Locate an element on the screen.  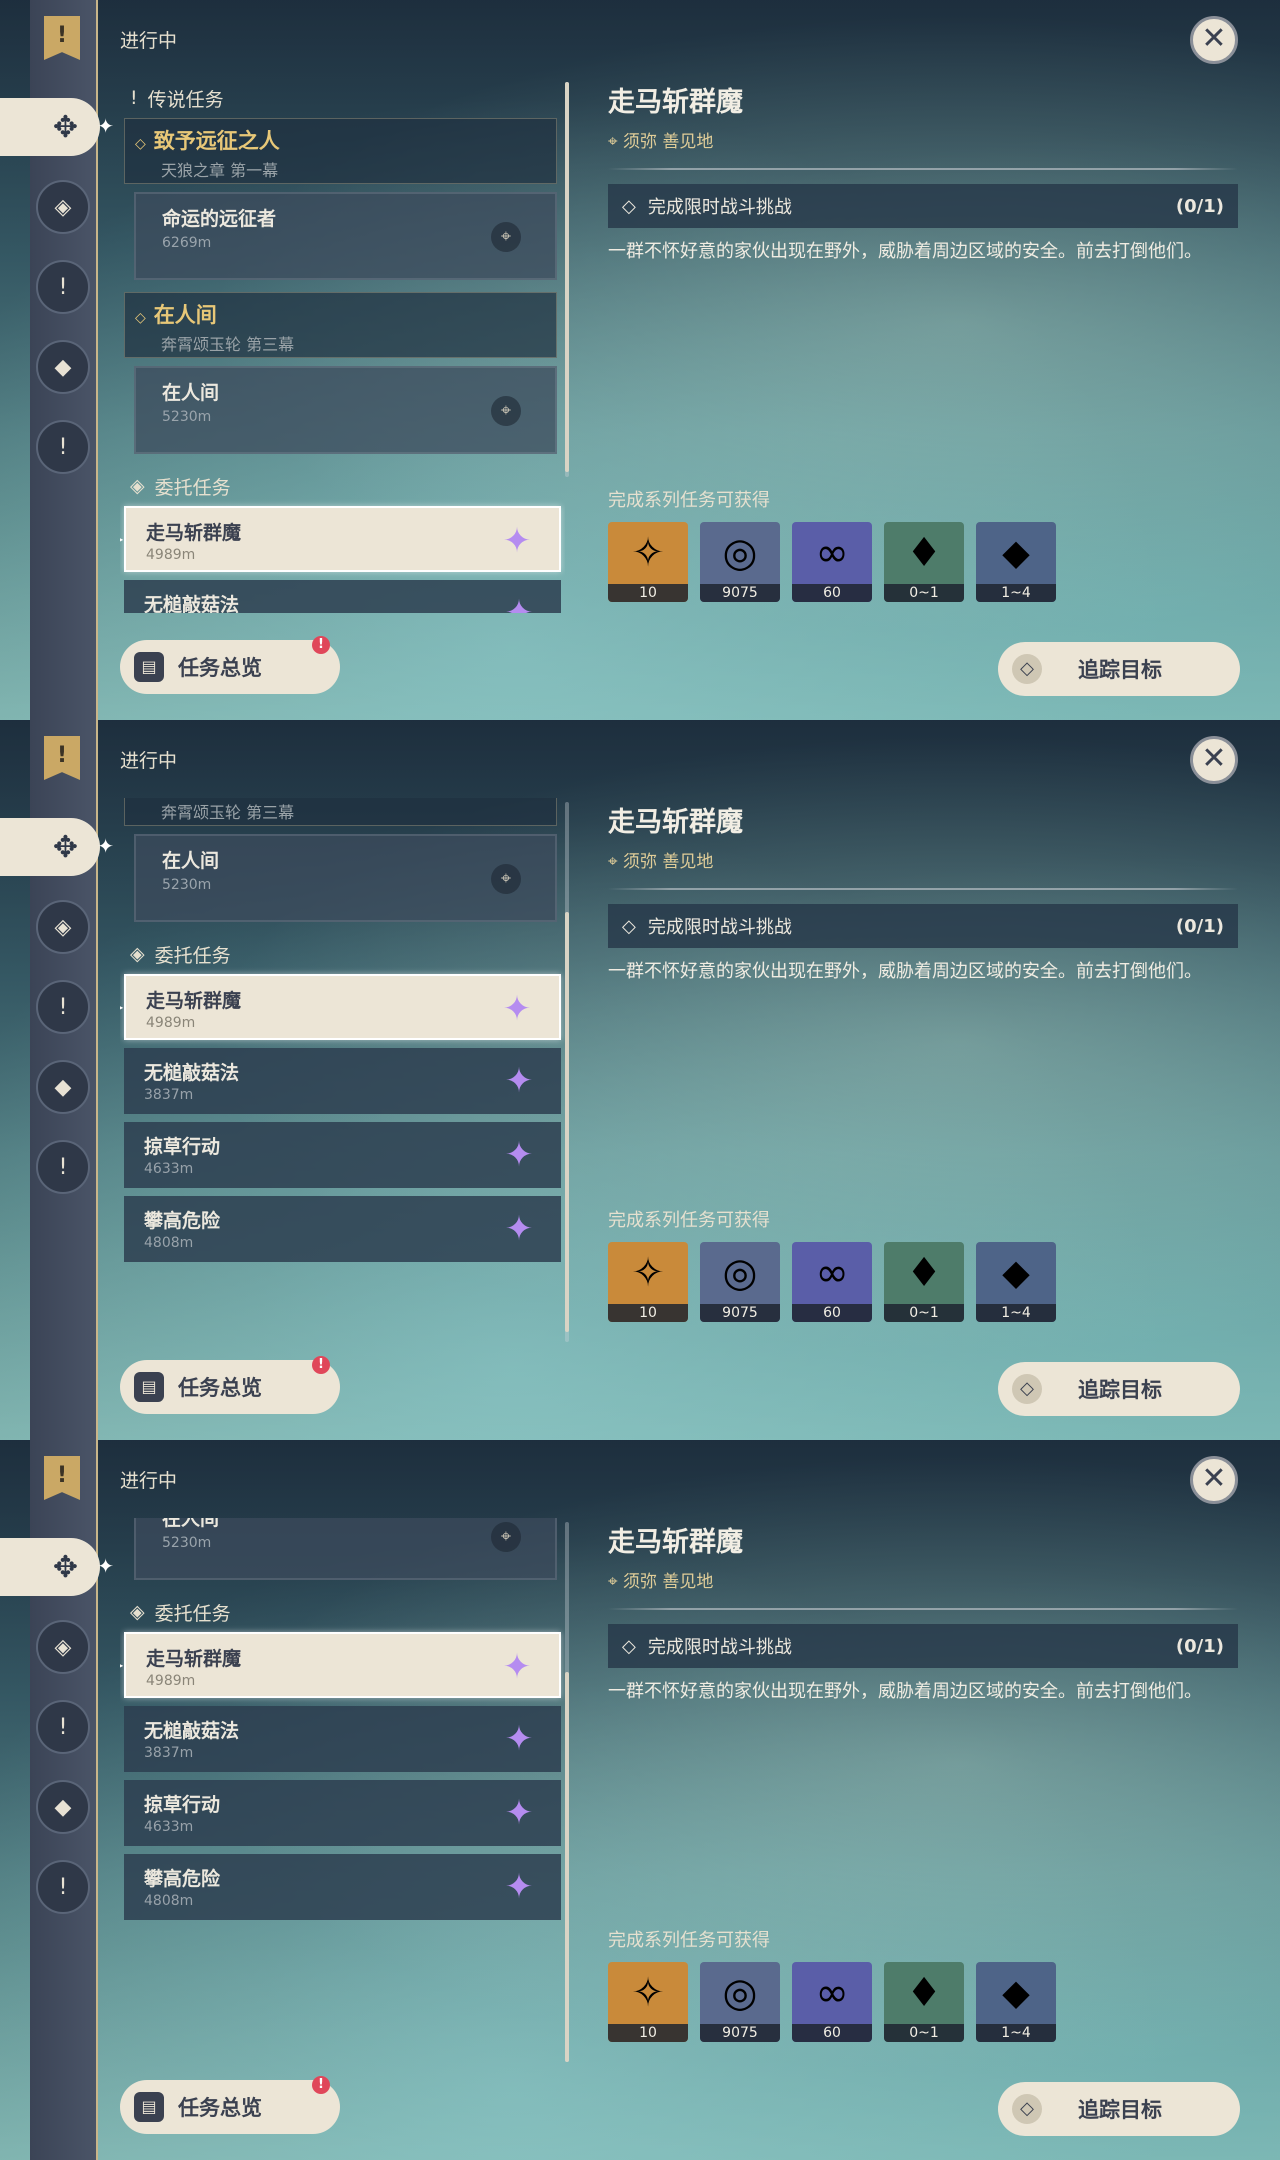
rewards-heading: 完成系列任务可获得 is located at coordinates (689, 500).